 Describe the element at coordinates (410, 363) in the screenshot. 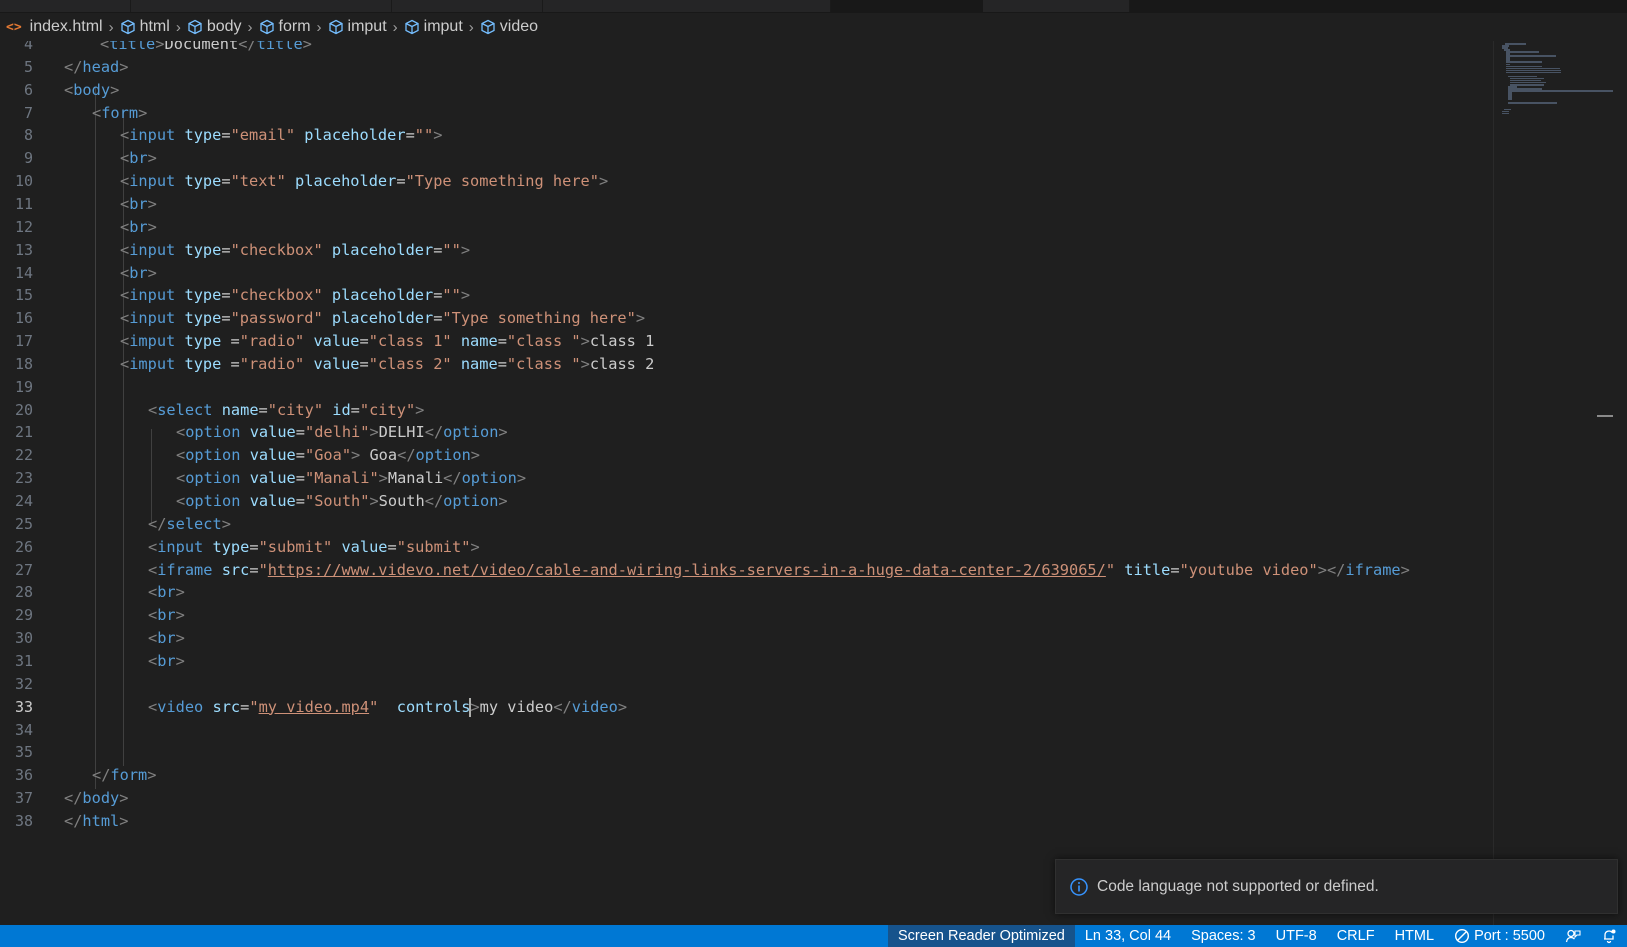

I see `code-token: "class 2"` at that location.